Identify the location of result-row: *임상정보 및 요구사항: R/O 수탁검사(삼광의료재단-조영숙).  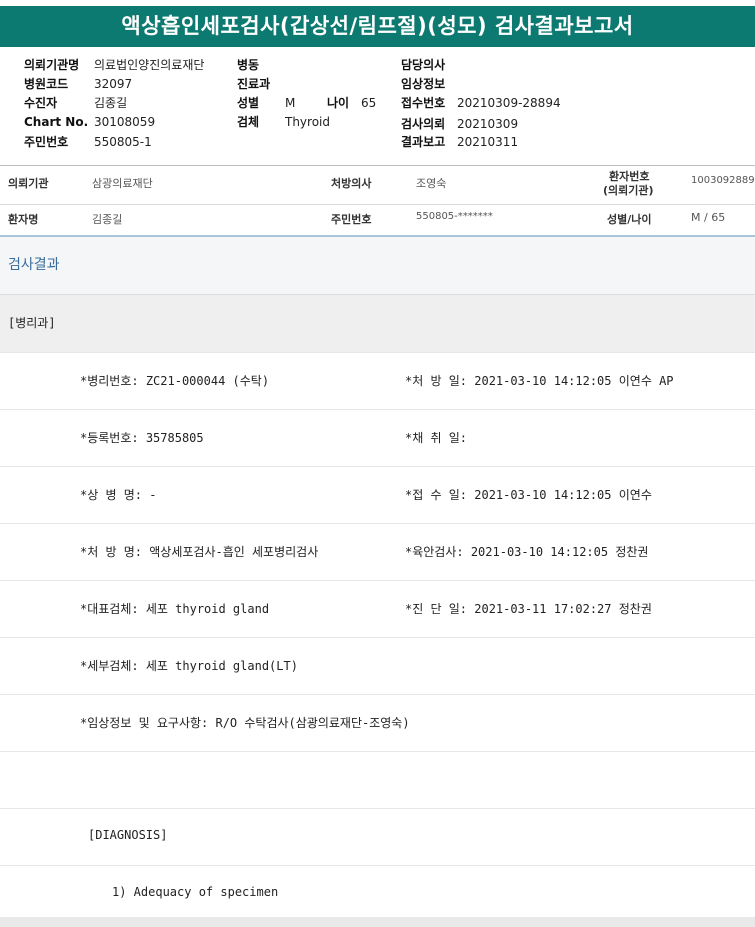
(377, 722).